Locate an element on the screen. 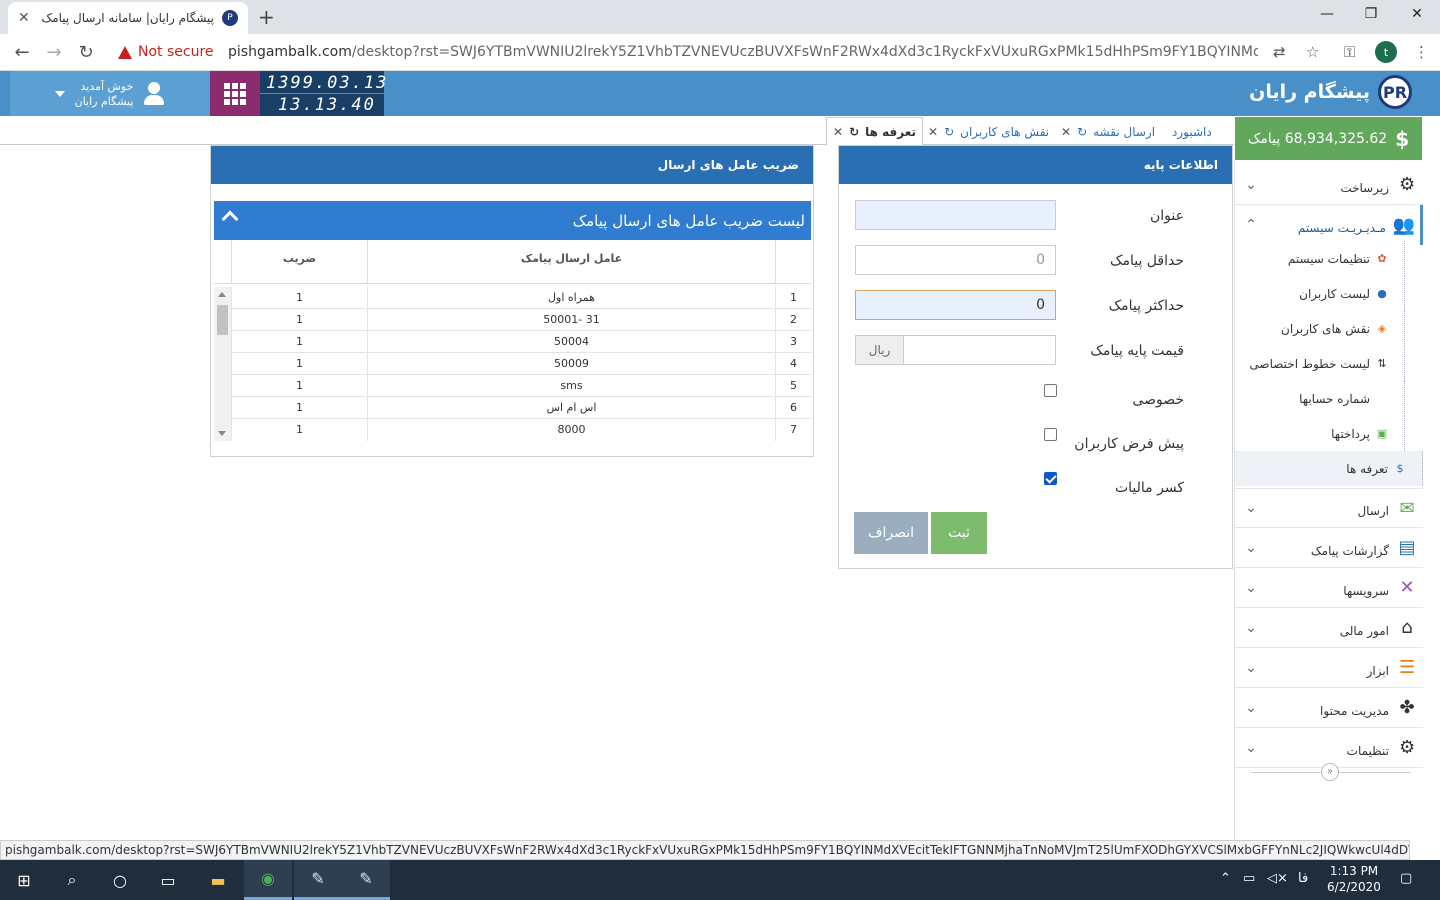  submenu-item-system-settings: ✿ تنظیمات سیستم is located at coordinates (1320, 258).